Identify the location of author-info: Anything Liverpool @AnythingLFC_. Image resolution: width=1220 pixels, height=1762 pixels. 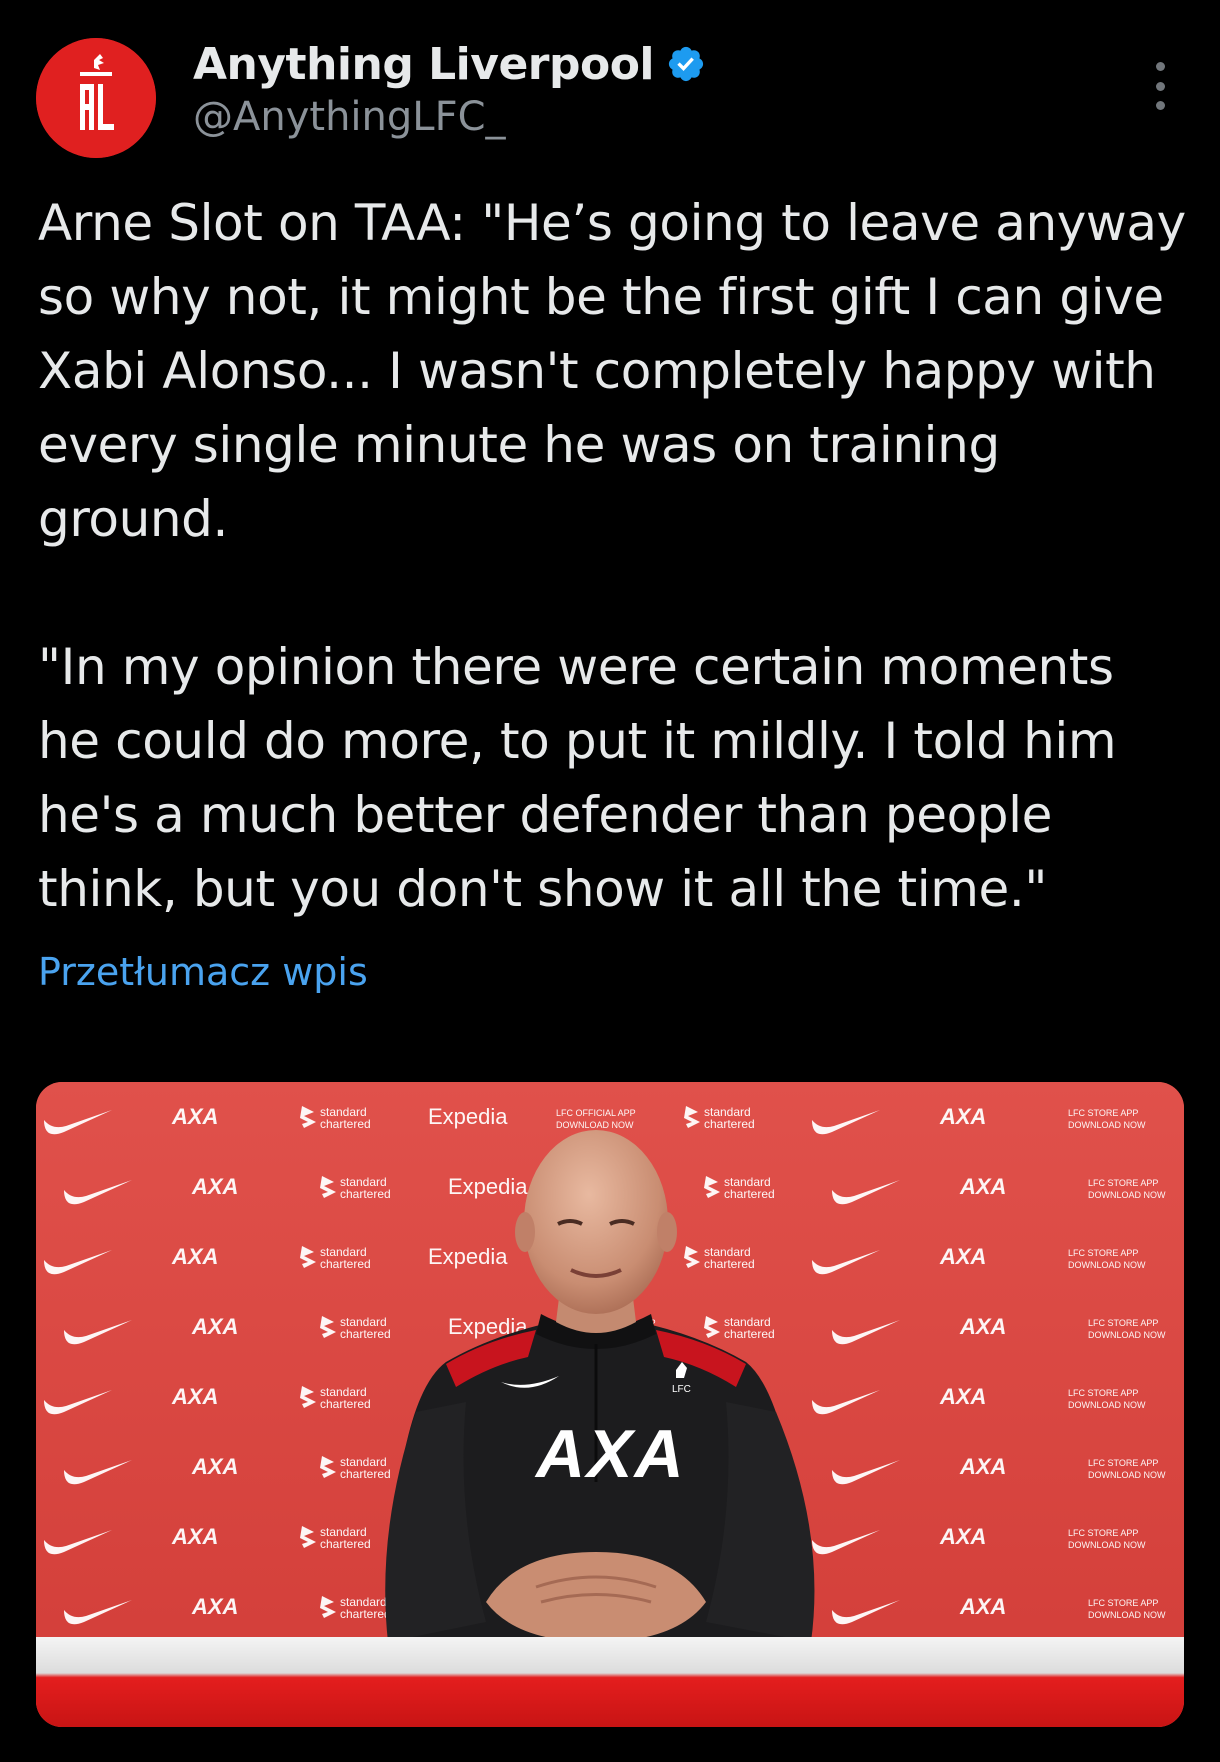
(646, 88).